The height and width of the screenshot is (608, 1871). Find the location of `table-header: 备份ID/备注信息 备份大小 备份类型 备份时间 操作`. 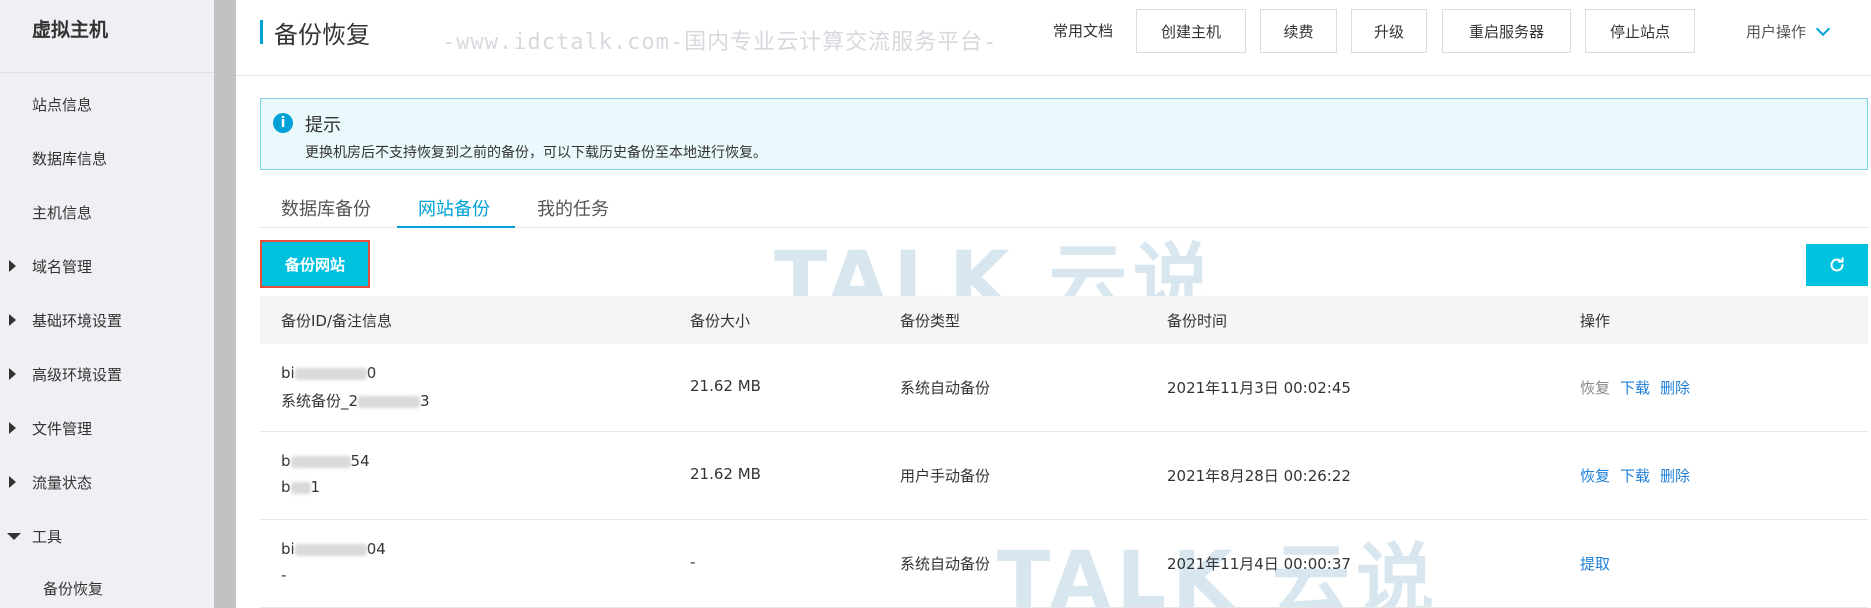

table-header: 备份ID/备注信息 备份大小 备份类型 备份时间 操作 is located at coordinates (1064, 320).